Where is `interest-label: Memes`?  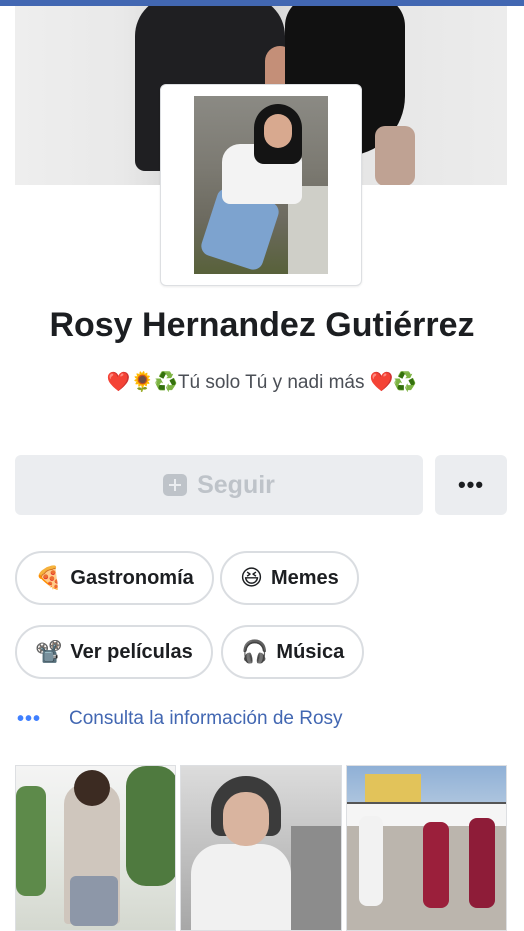 interest-label: Memes is located at coordinates (304, 577).